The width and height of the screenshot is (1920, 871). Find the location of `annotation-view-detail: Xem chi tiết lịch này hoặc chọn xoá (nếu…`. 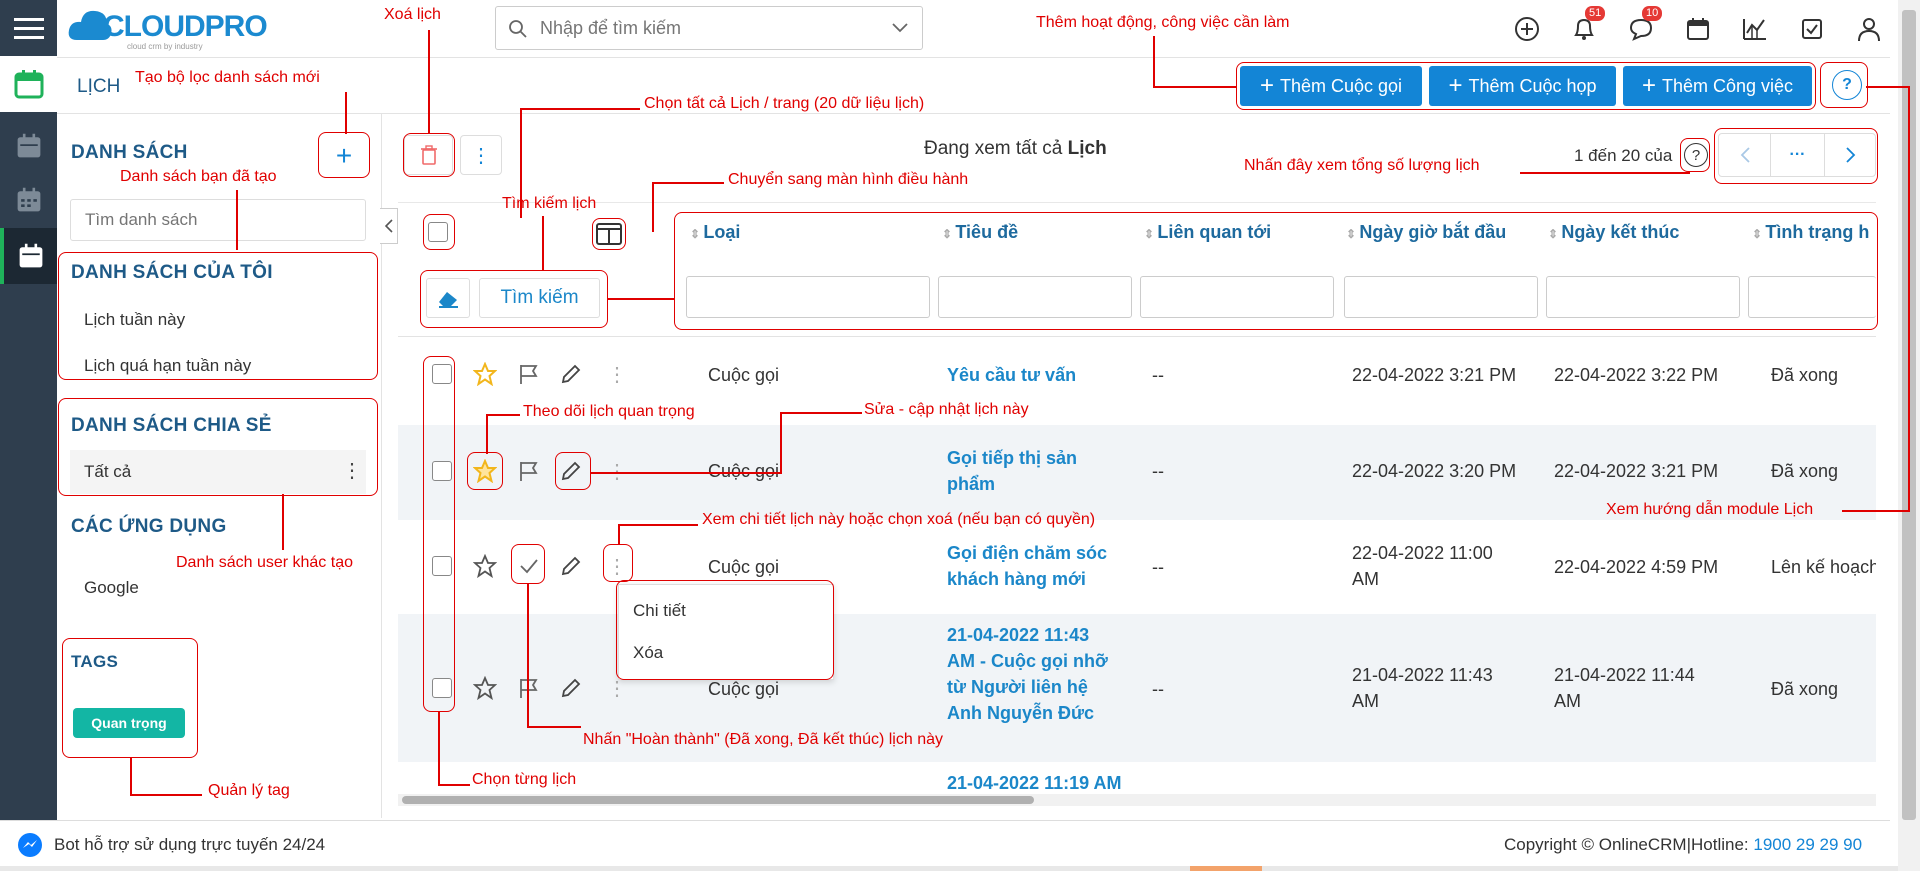

annotation-view-detail: Xem chi tiết lịch này hoặc chọn xoá (nếu… is located at coordinates (899, 519).